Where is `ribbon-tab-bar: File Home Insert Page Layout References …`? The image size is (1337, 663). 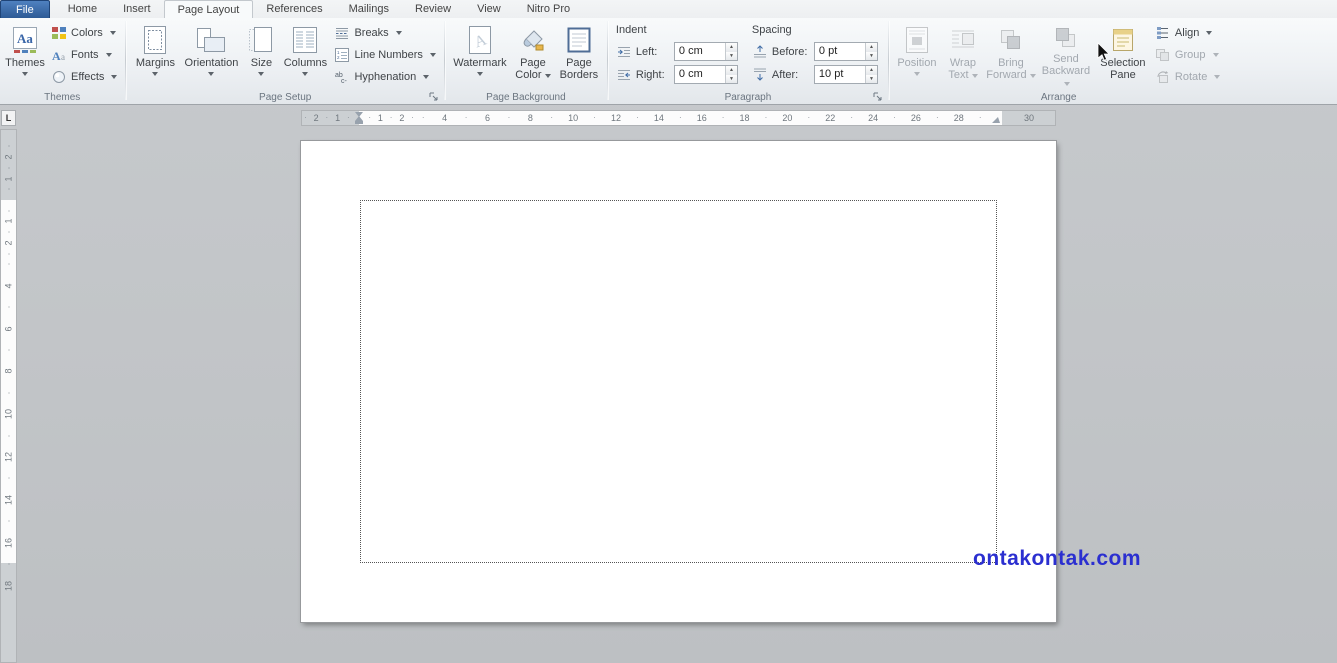 ribbon-tab-bar: File Home Insert Page Layout References … is located at coordinates (668, 9).